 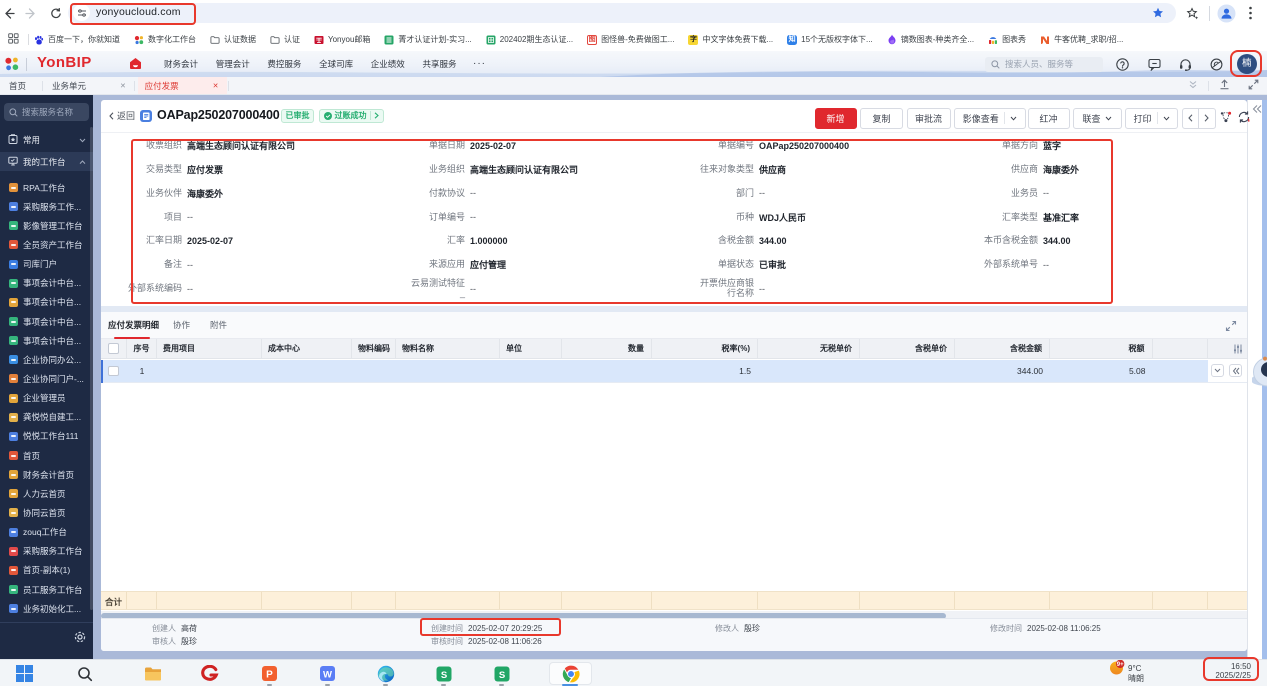 What do you see at coordinates (182, 85) in the screenshot?
I see `tab-payable-invoice: 应付发票 ✕` at bounding box center [182, 85].